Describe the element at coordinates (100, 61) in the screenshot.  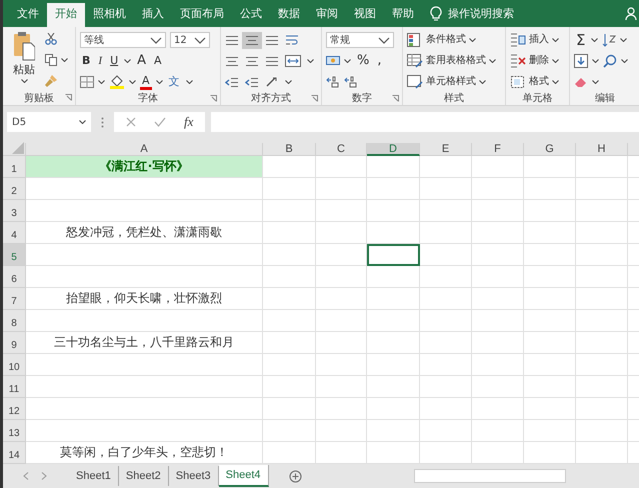
I see `italic-button: I` at that location.